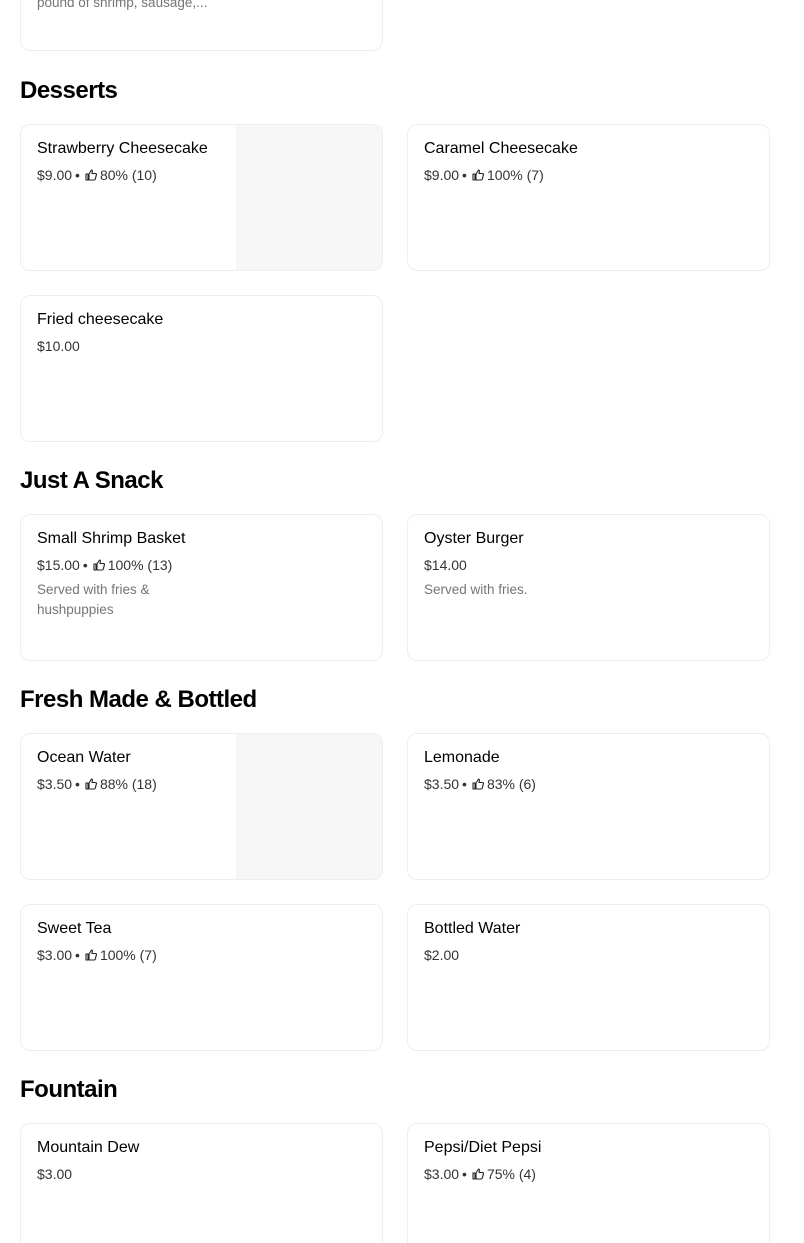  I want to click on item-name: Mountain Dew, so click(88, 1147).